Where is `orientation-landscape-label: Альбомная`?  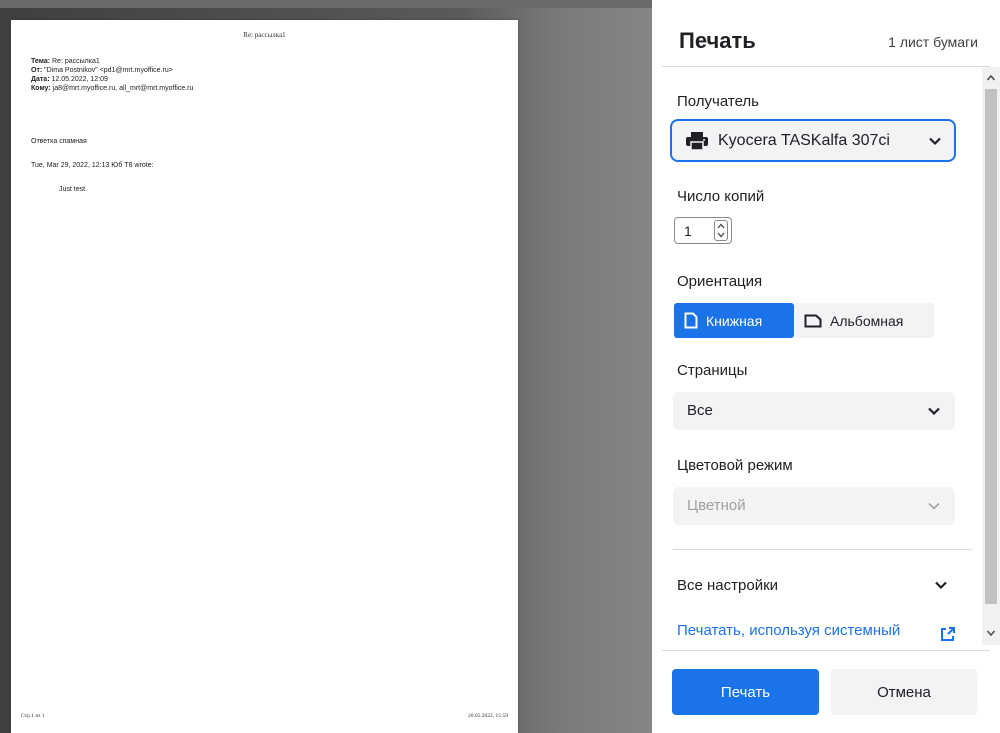
orientation-landscape-label: Альбомная is located at coordinates (867, 320).